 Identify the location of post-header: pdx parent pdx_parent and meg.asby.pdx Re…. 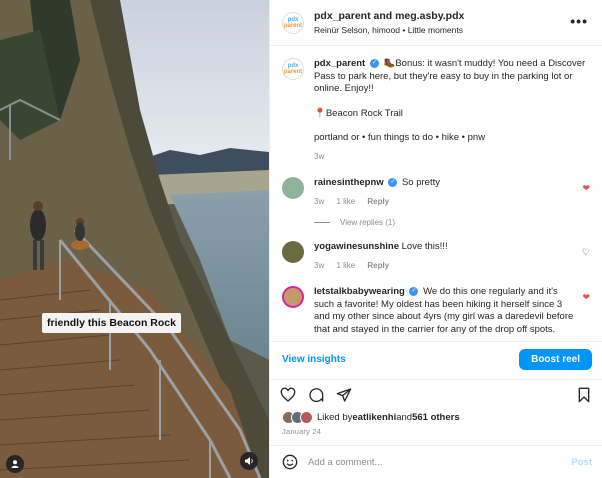
(436, 23).